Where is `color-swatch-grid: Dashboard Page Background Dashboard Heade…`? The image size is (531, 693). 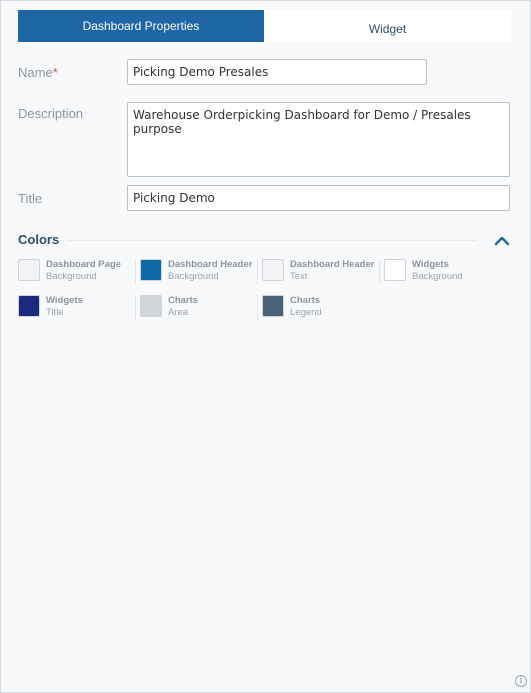 color-swatch-grid: Dashboard Page Background Dashboard Heade… is located at coordinates (266, 295).